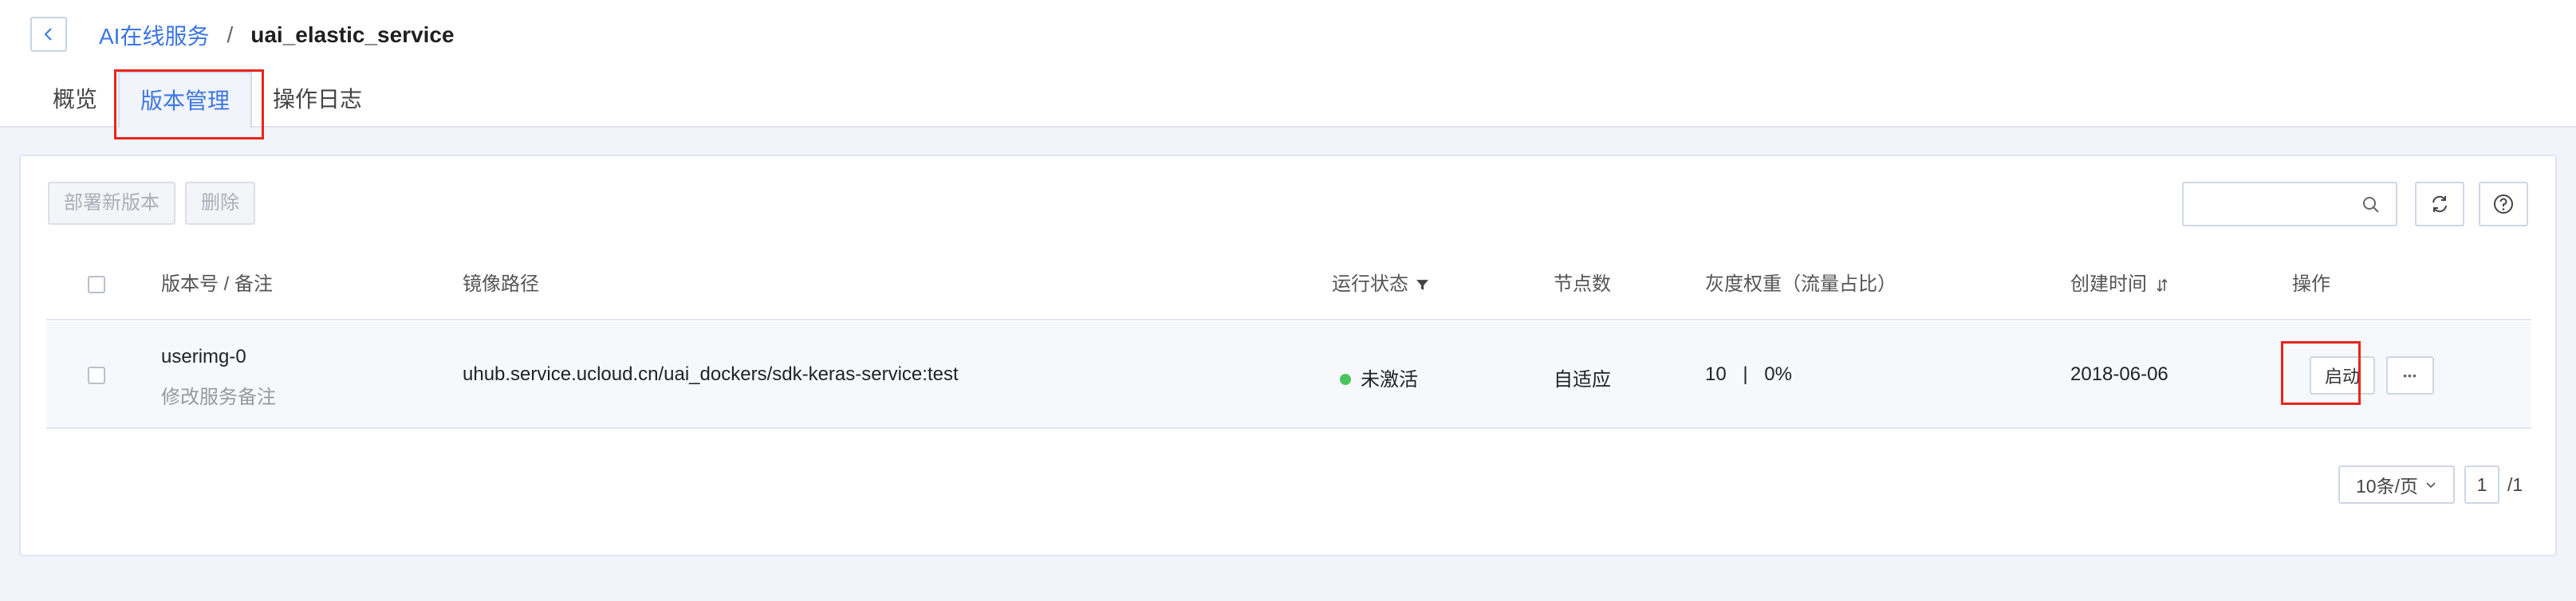  What do you see at coordinates (2481, 485) in the screenshot?
I see `current-page-input: 1` at bounding box center [2481, 485].